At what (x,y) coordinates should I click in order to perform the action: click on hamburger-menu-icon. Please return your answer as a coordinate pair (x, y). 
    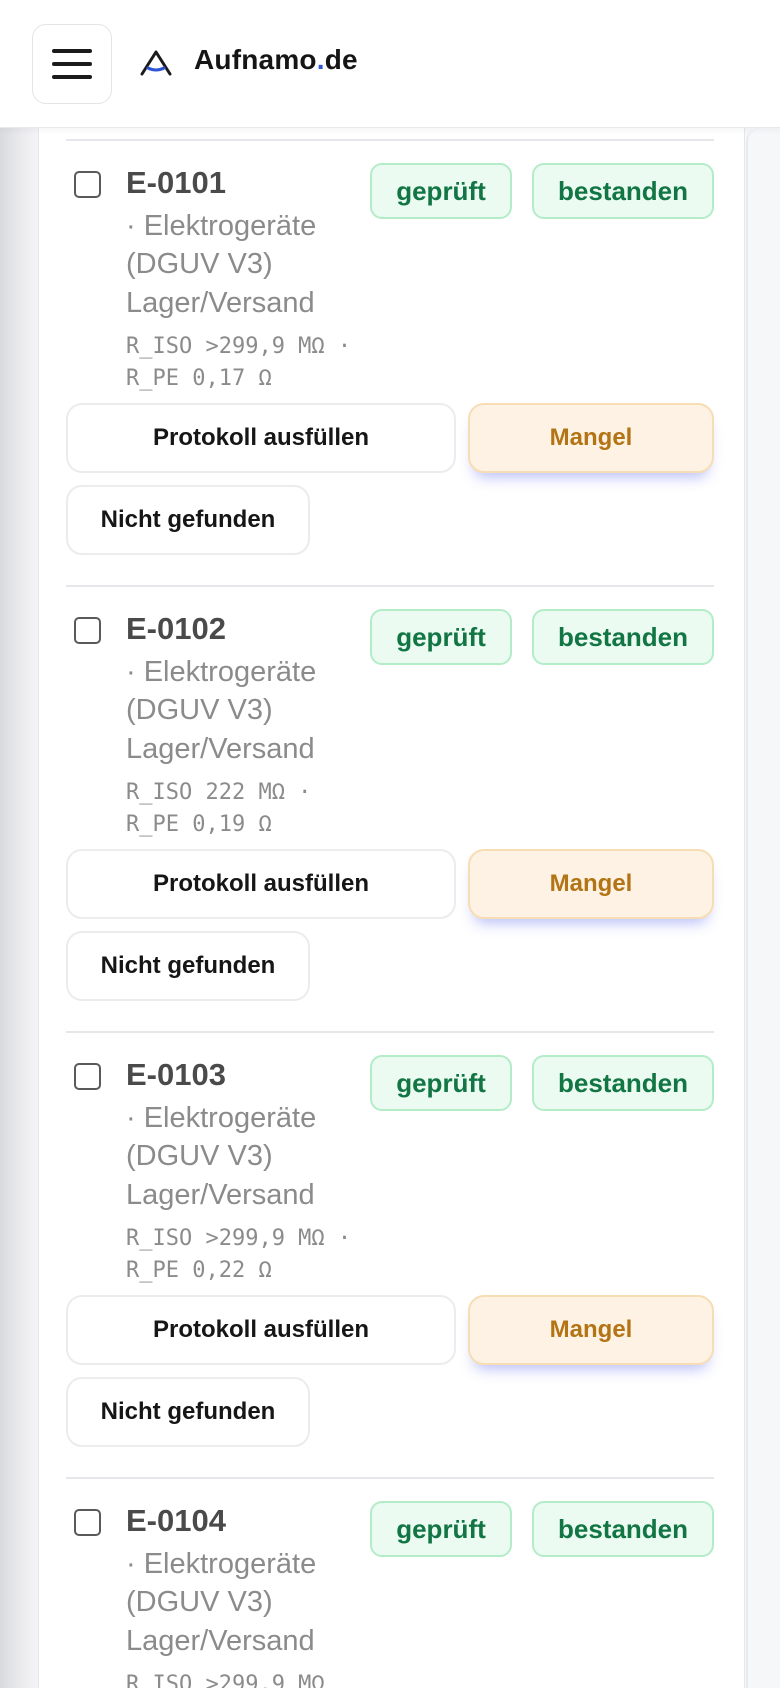
    Looking at the image, I should click on (72, 51).